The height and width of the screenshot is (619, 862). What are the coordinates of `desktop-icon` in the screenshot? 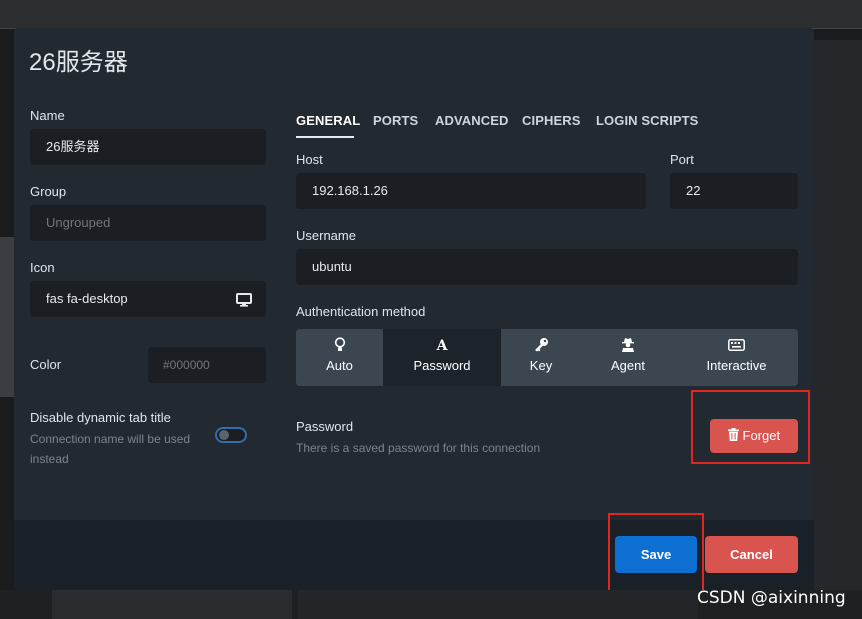 It's located at (244, 299).